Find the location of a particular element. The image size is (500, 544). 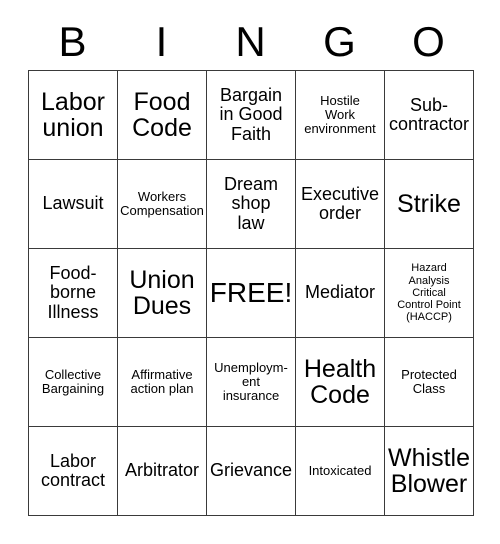

bingo-header-row: B I N G O is located at coordinates (250, 42).